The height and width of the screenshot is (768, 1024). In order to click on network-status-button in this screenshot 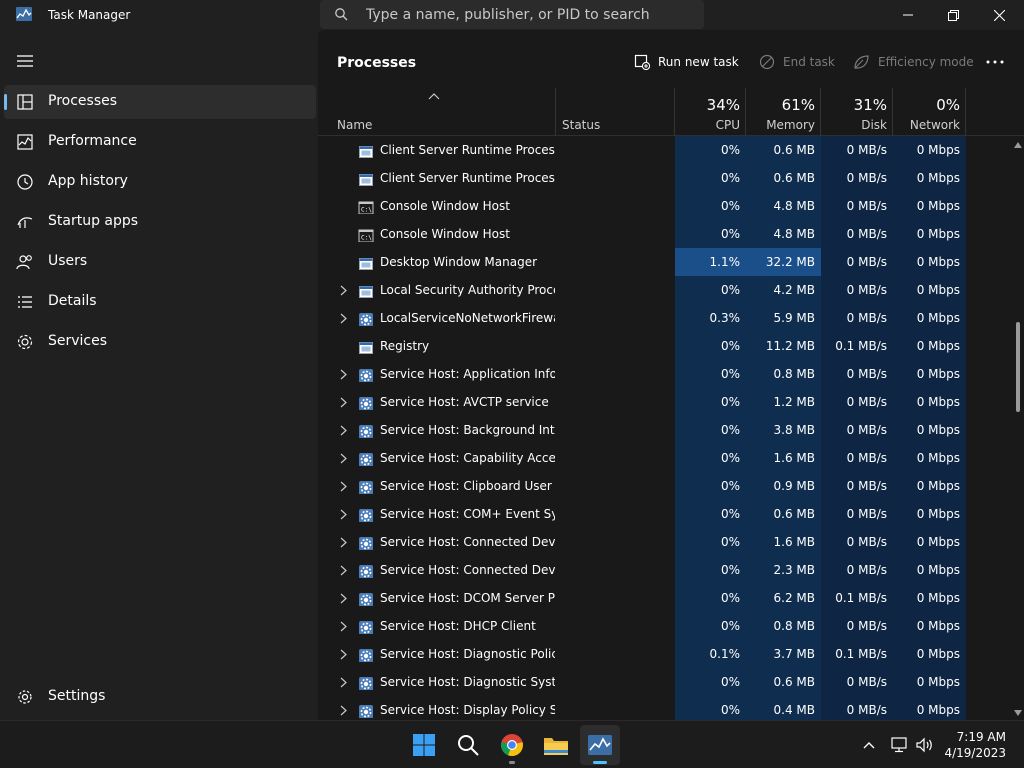, I will do `click(900, 744)`.